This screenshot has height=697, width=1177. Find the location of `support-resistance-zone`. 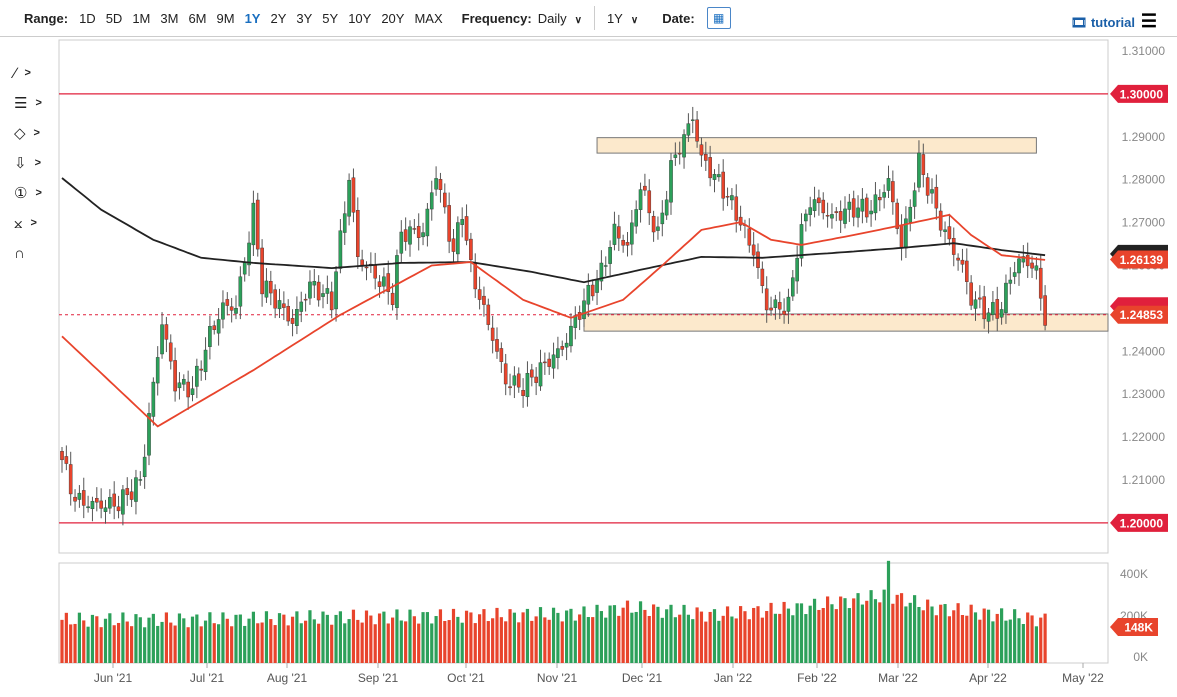

support-resistance-zone is located at coordinates (846, 322).